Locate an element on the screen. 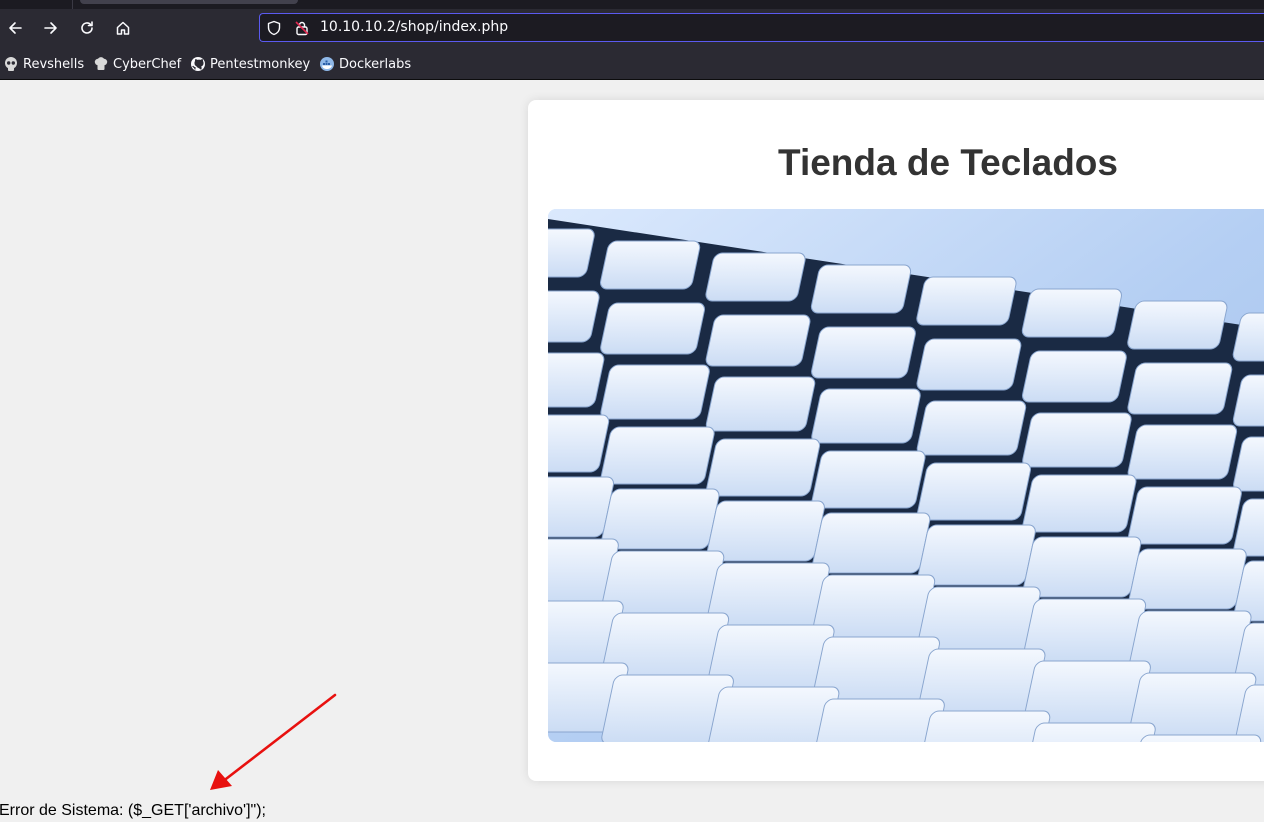 Image resolution: width=1264 pixels, height=822 pixels. annotation-arrow is located at coordinates (273, 741).